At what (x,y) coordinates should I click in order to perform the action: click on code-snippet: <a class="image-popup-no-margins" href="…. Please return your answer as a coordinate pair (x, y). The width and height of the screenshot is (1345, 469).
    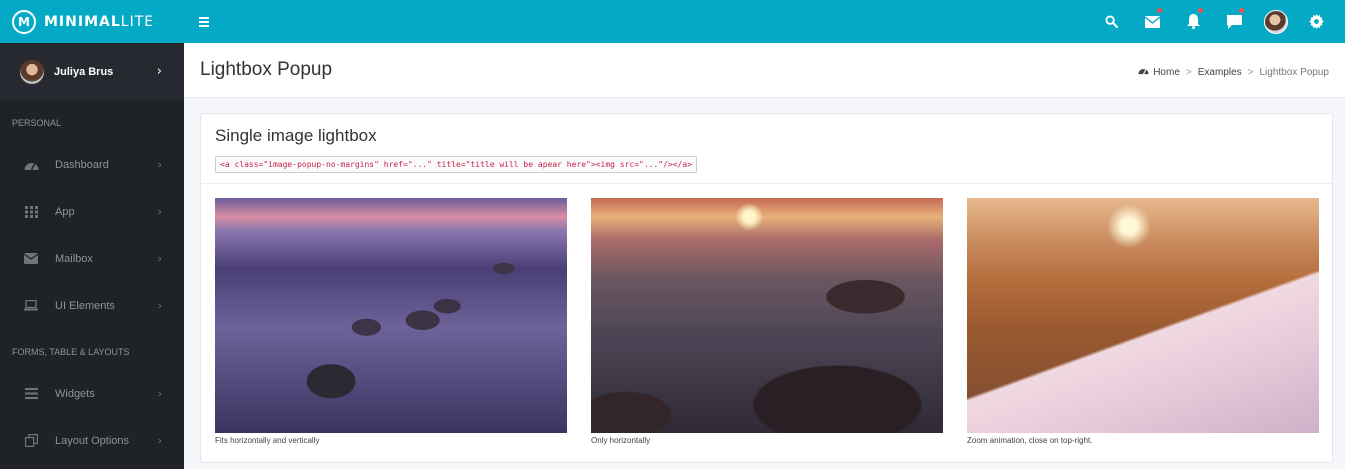
    Looking at the image, I should click on (456, 164).